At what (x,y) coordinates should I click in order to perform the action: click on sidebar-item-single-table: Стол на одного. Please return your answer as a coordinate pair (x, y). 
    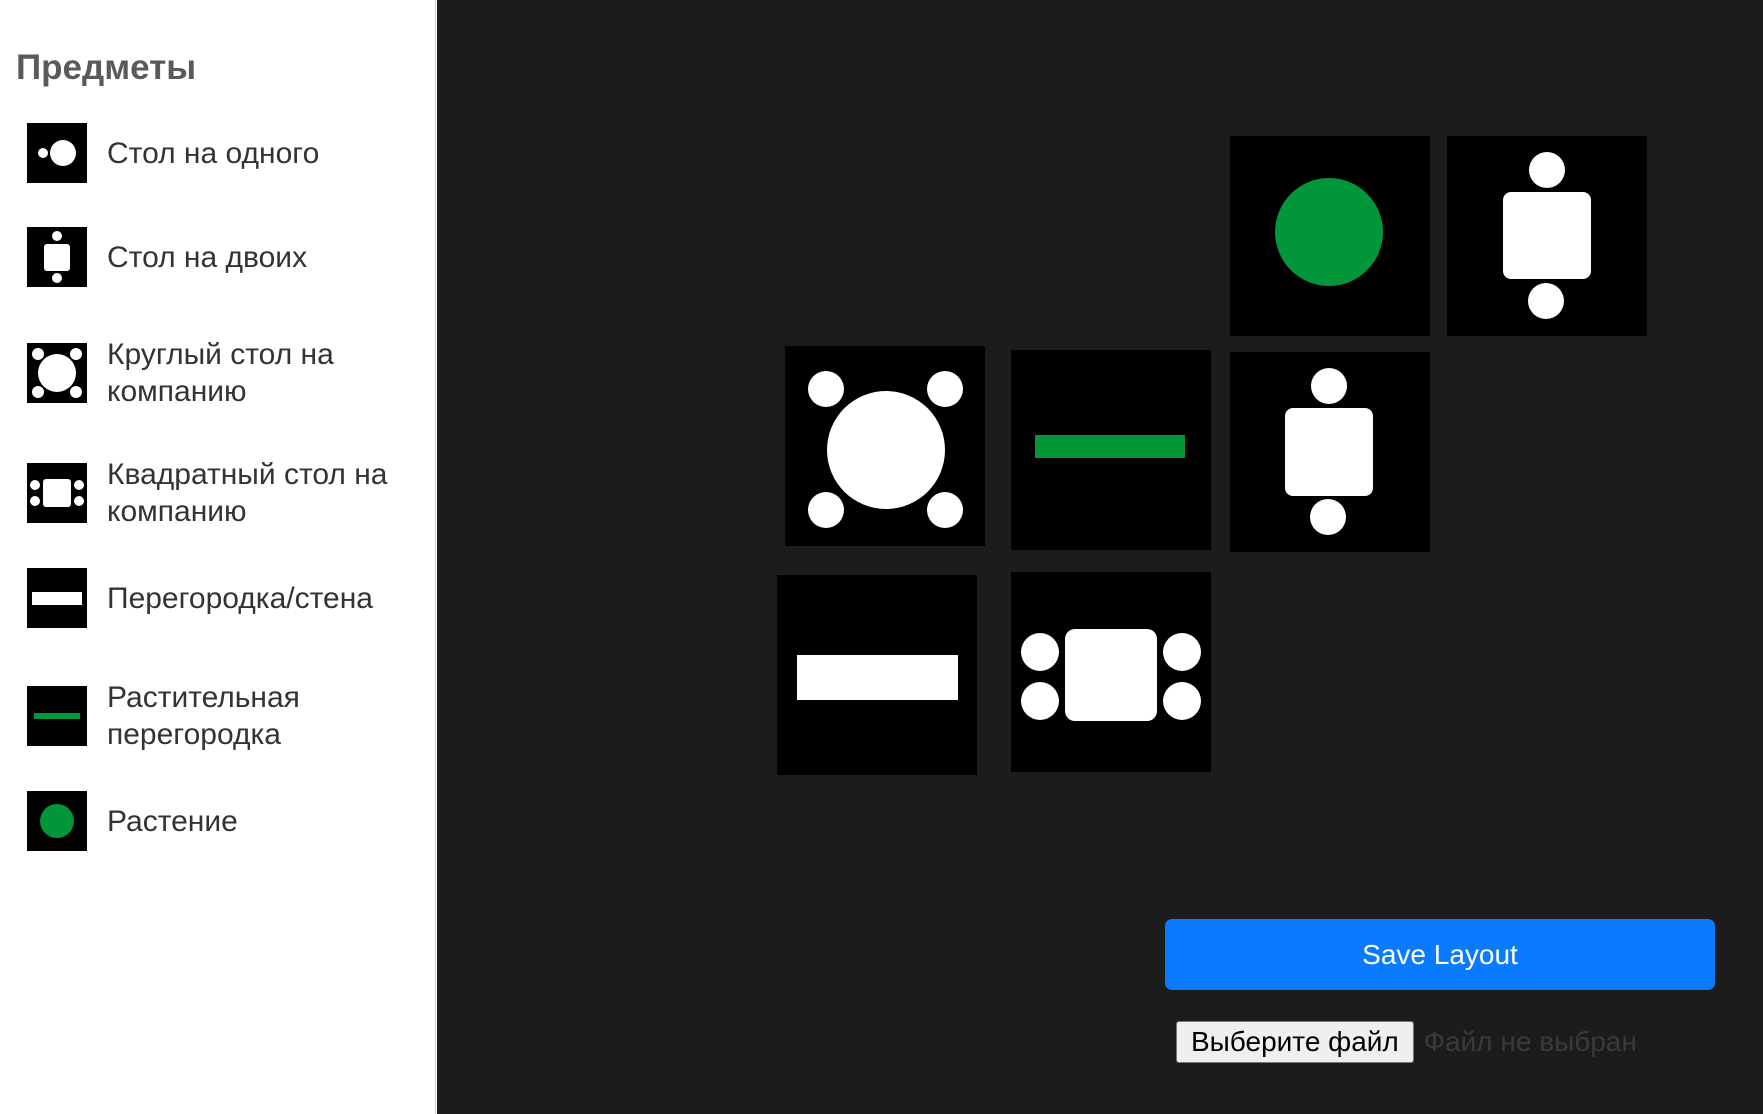
    Looking at the image, I should click on (227, 153).